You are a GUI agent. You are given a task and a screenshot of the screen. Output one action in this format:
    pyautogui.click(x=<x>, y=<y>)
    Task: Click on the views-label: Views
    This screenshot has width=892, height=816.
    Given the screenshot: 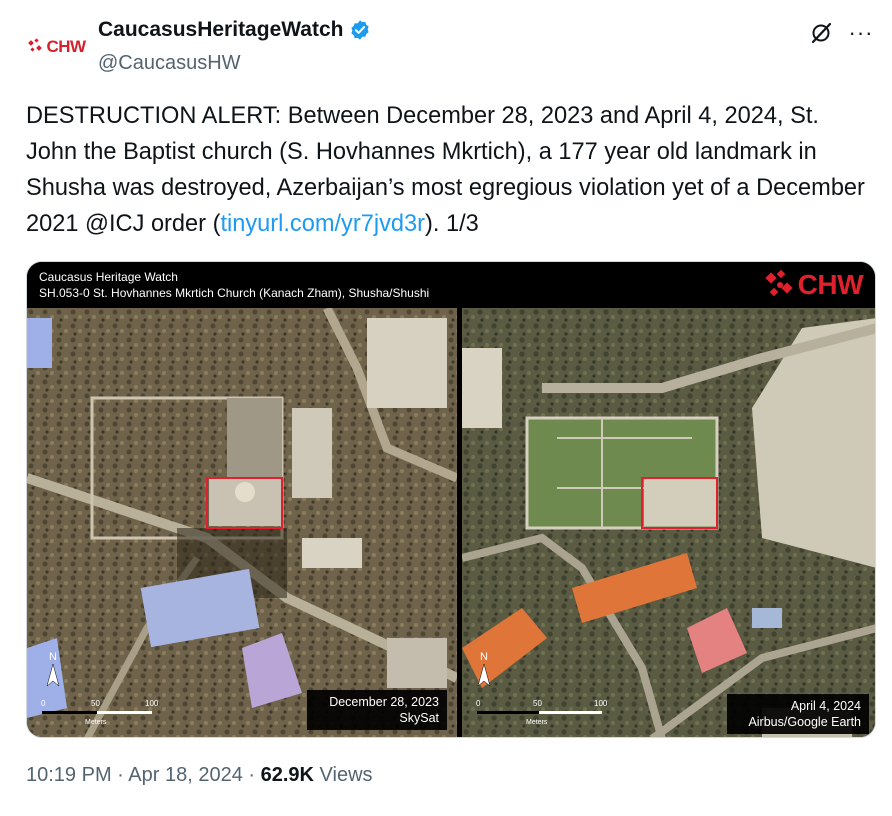 What is the action you would take?
    pyautogui.click(x=346, y=775)
    